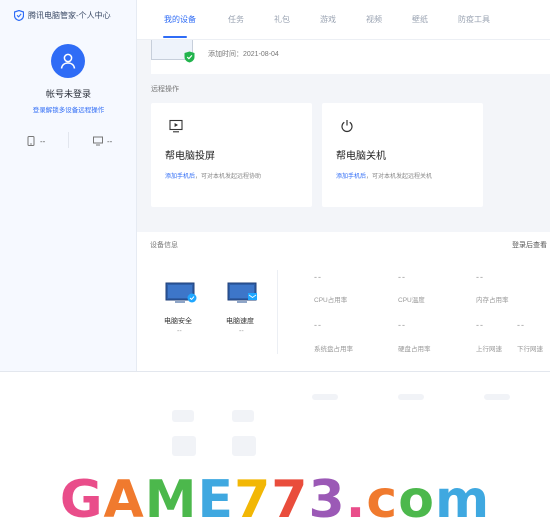 Image resolution: width=550 pixels, height=530 pixels. I want to click on device-info-divider, so click(277, 312).